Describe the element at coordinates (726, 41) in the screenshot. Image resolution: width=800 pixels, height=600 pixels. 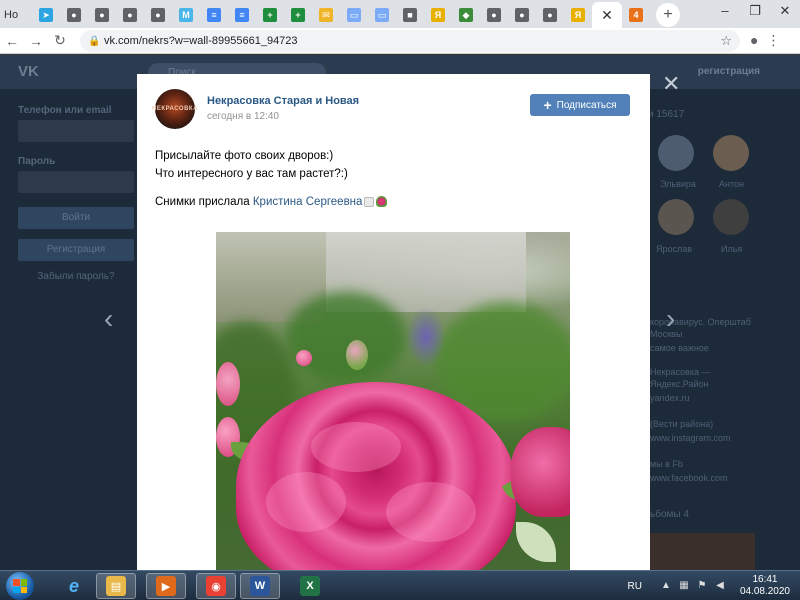
I see `bookmark-star-icon: ☆` at that location.